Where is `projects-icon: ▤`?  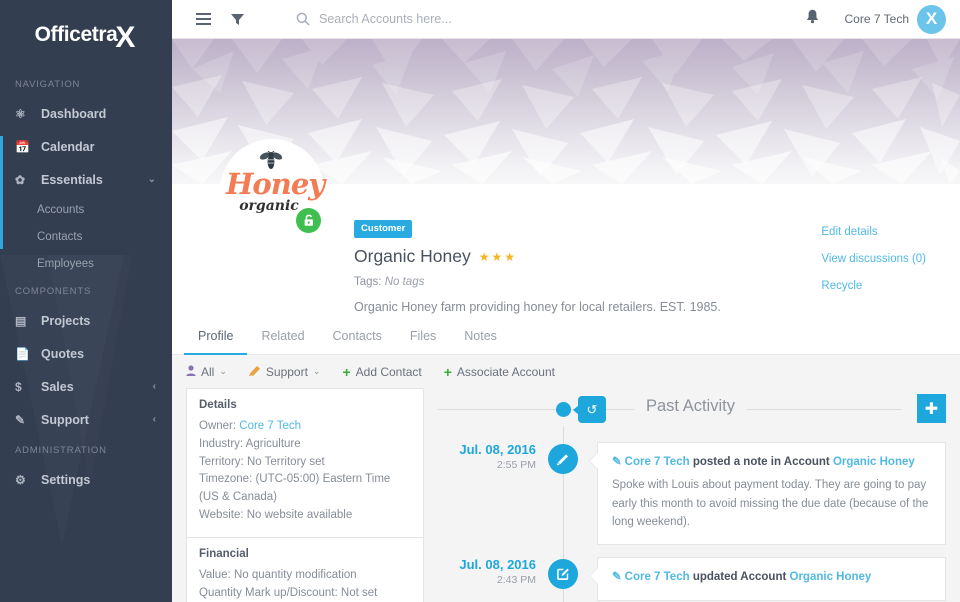
projects-icon: ▤ is located at coordinates (21, 320).